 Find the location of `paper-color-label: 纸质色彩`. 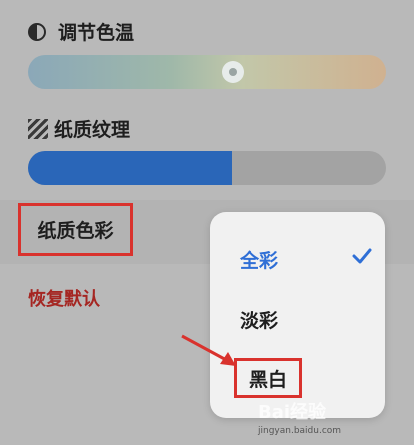

paper-color-label: 纸质色彩 is located at coordinates (75, 231).